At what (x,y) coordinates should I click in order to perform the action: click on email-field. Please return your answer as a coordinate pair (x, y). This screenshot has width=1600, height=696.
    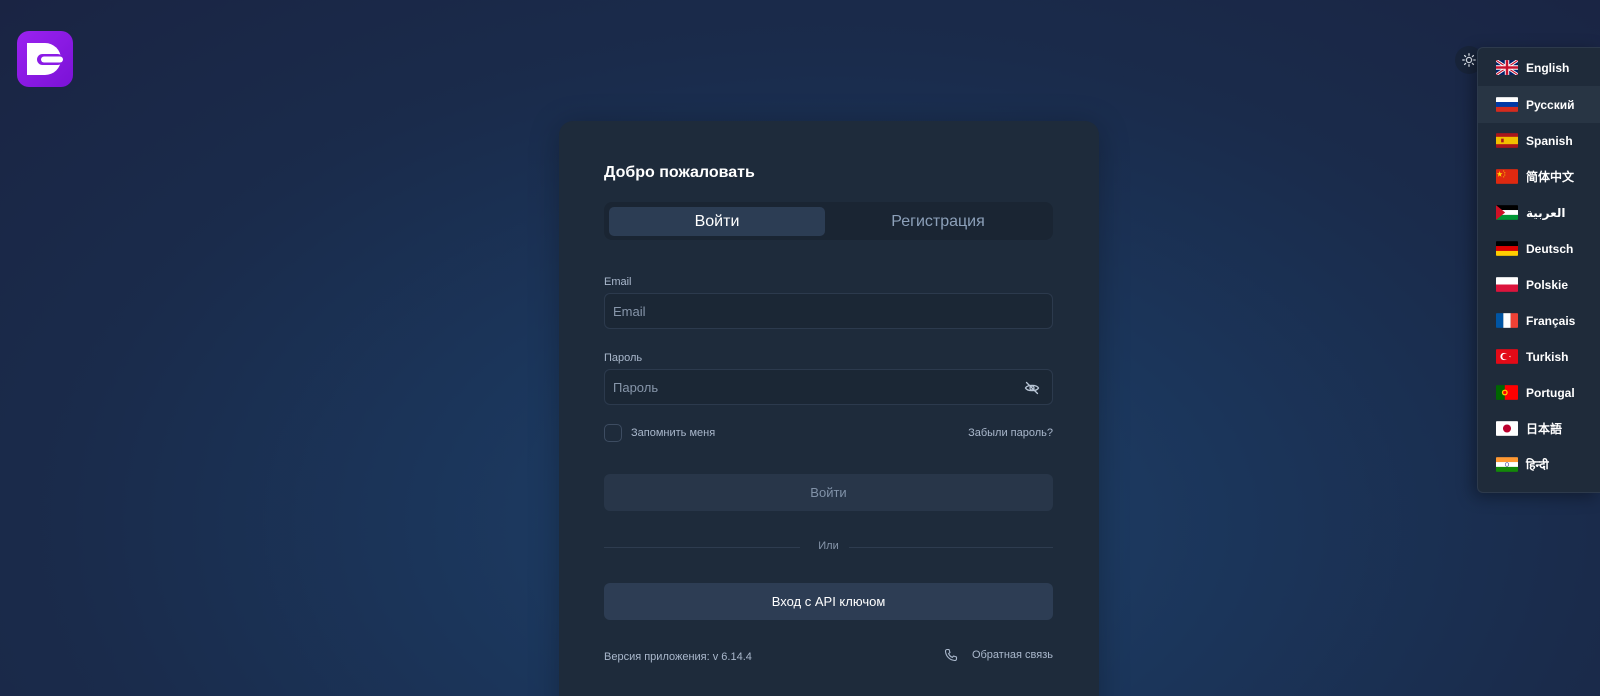
    Looking at the image, I should click on (828, 311).